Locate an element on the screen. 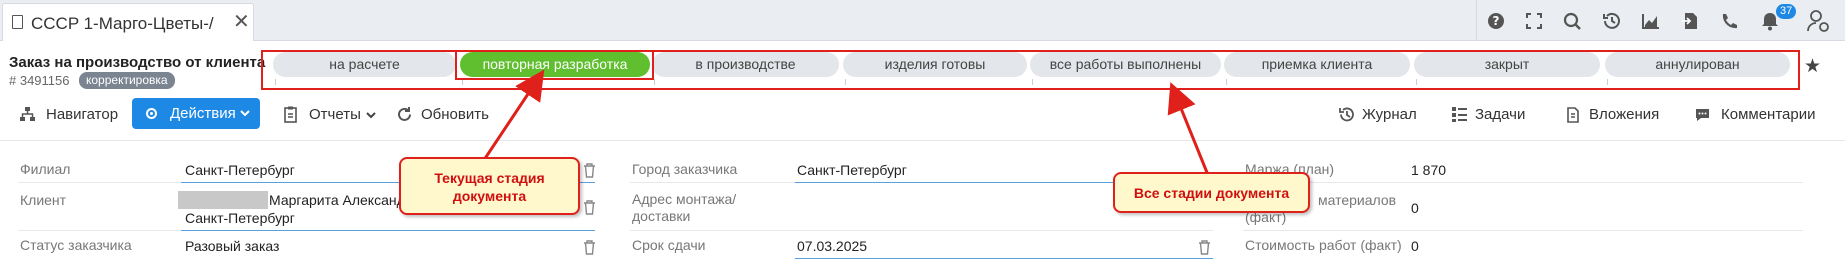 The width and height of the screenshot is (1845, 265). callout-text-line2: документа is located at coordinates (489, 196).